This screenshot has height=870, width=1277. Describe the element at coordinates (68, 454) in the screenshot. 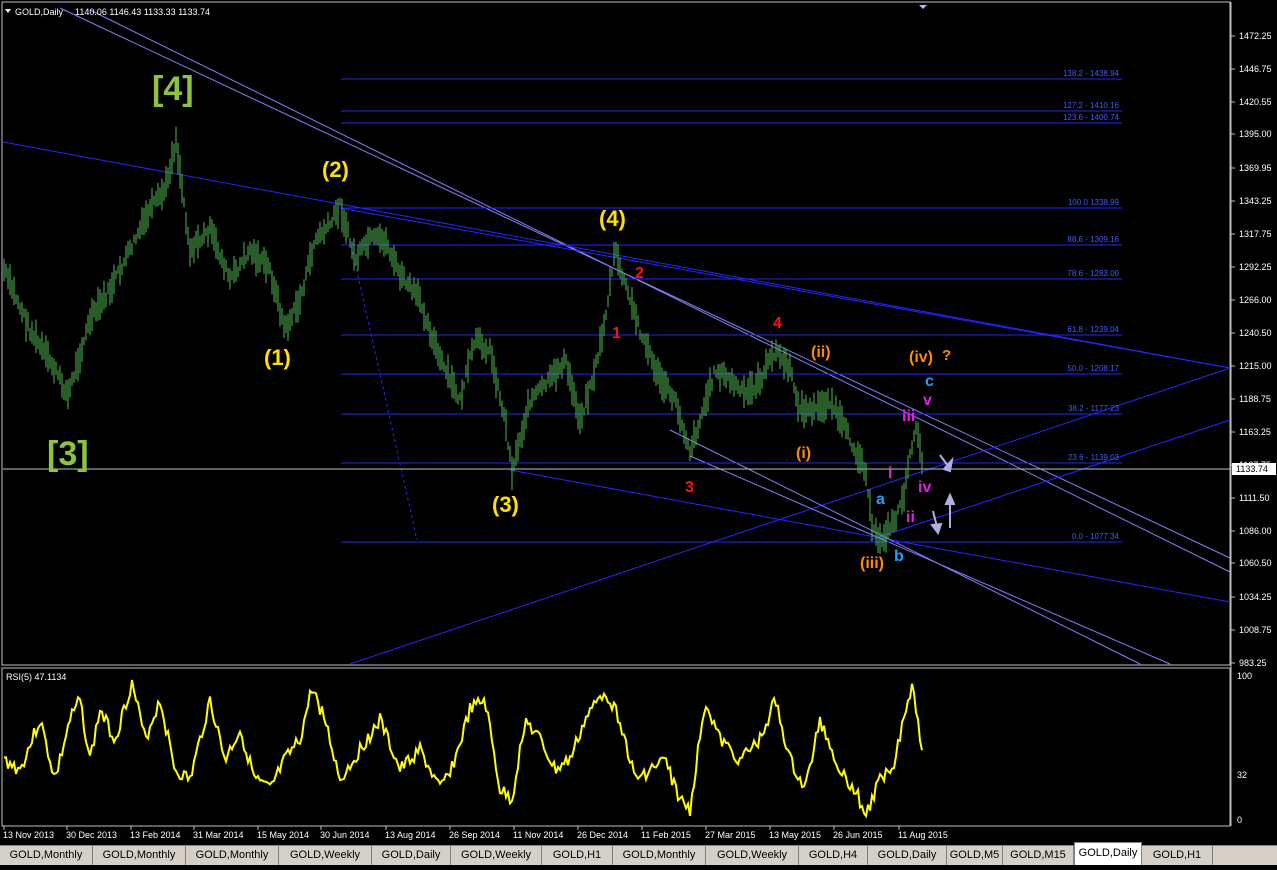

I see `wave-label: [3]` at that location.